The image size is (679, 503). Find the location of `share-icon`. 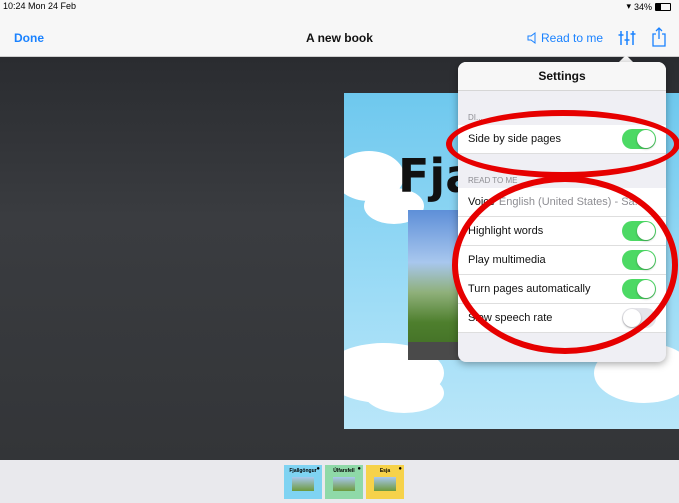

share-icon is located at coordinates (659, 39).